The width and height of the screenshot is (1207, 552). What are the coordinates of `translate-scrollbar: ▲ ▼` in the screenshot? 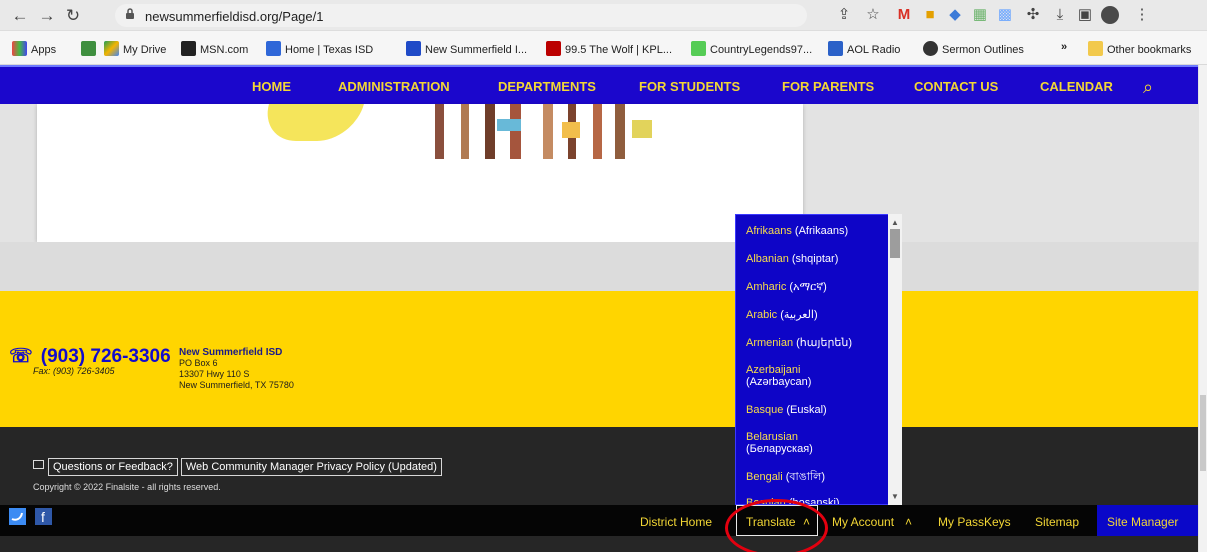 It's located at (895, 359).